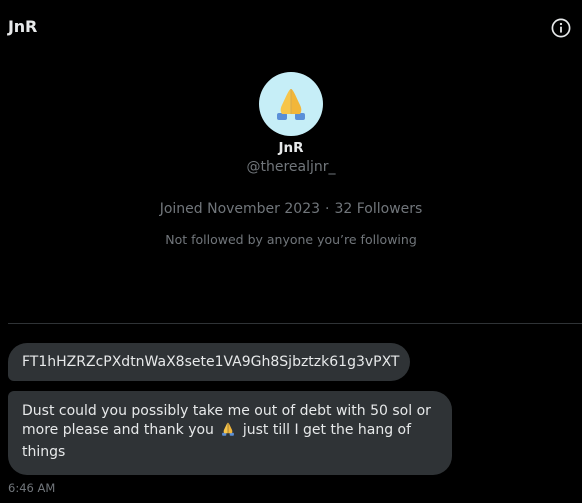 This screenshot has height=503, width=582. I want to click on profile-handle: @therealjnr_, so click(291, 167).